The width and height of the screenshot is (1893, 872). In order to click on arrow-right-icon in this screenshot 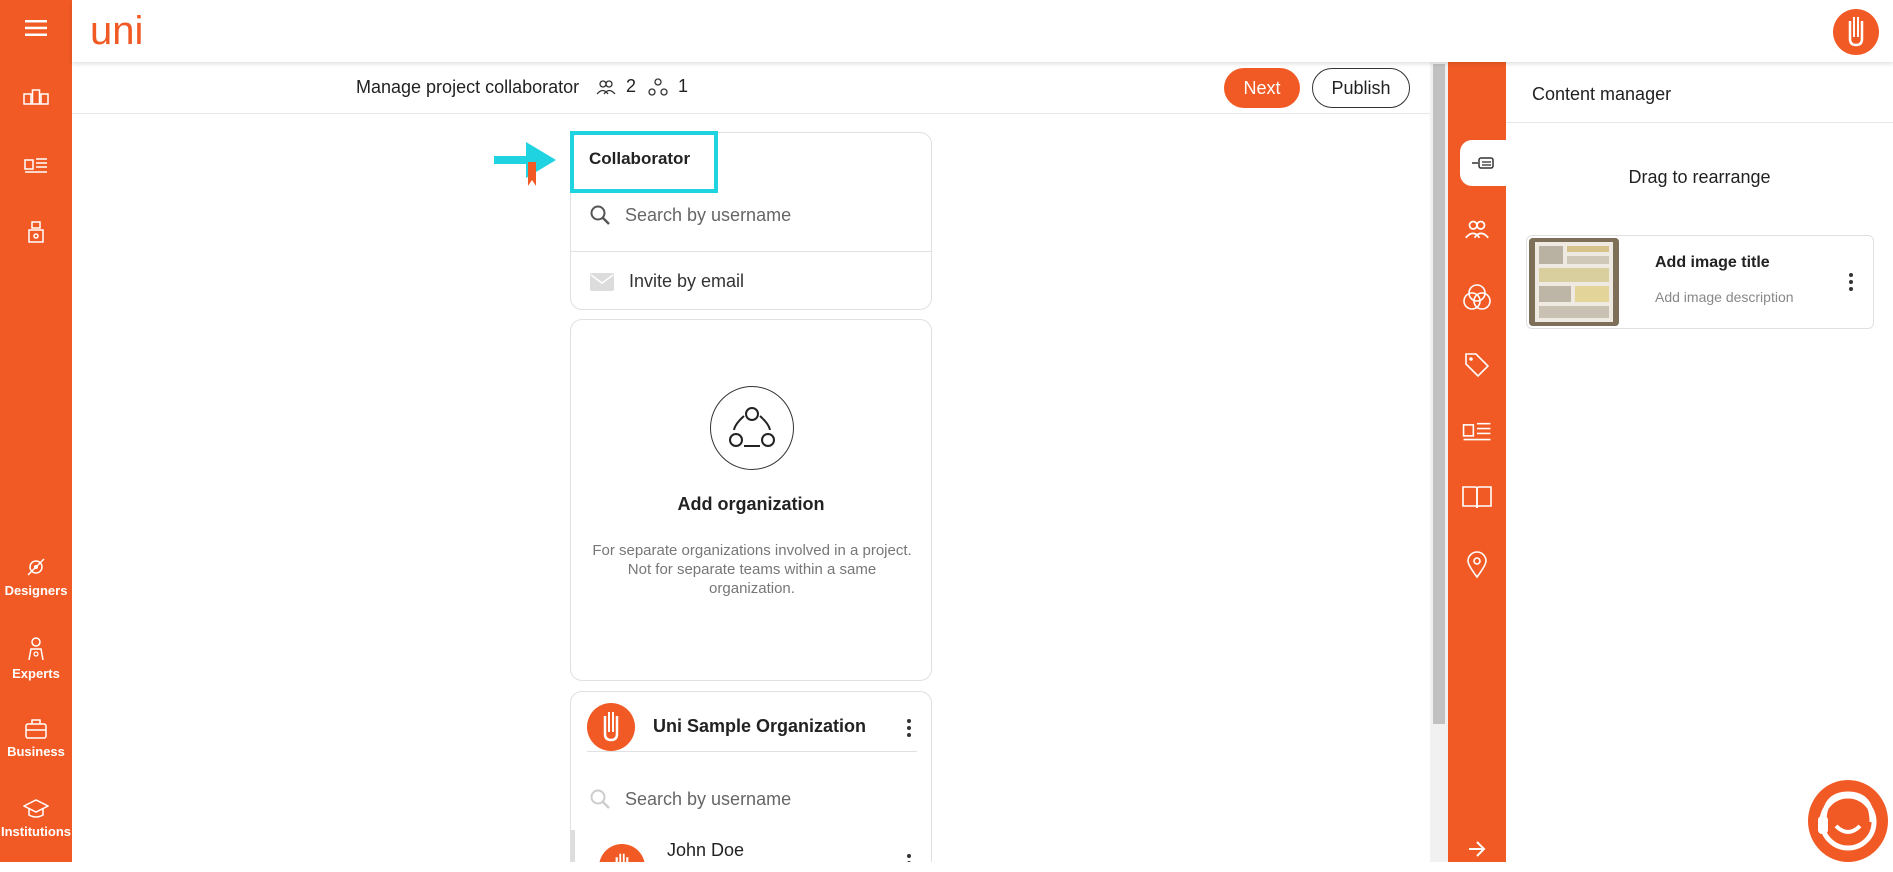, I will do `click(1477, 849)`.